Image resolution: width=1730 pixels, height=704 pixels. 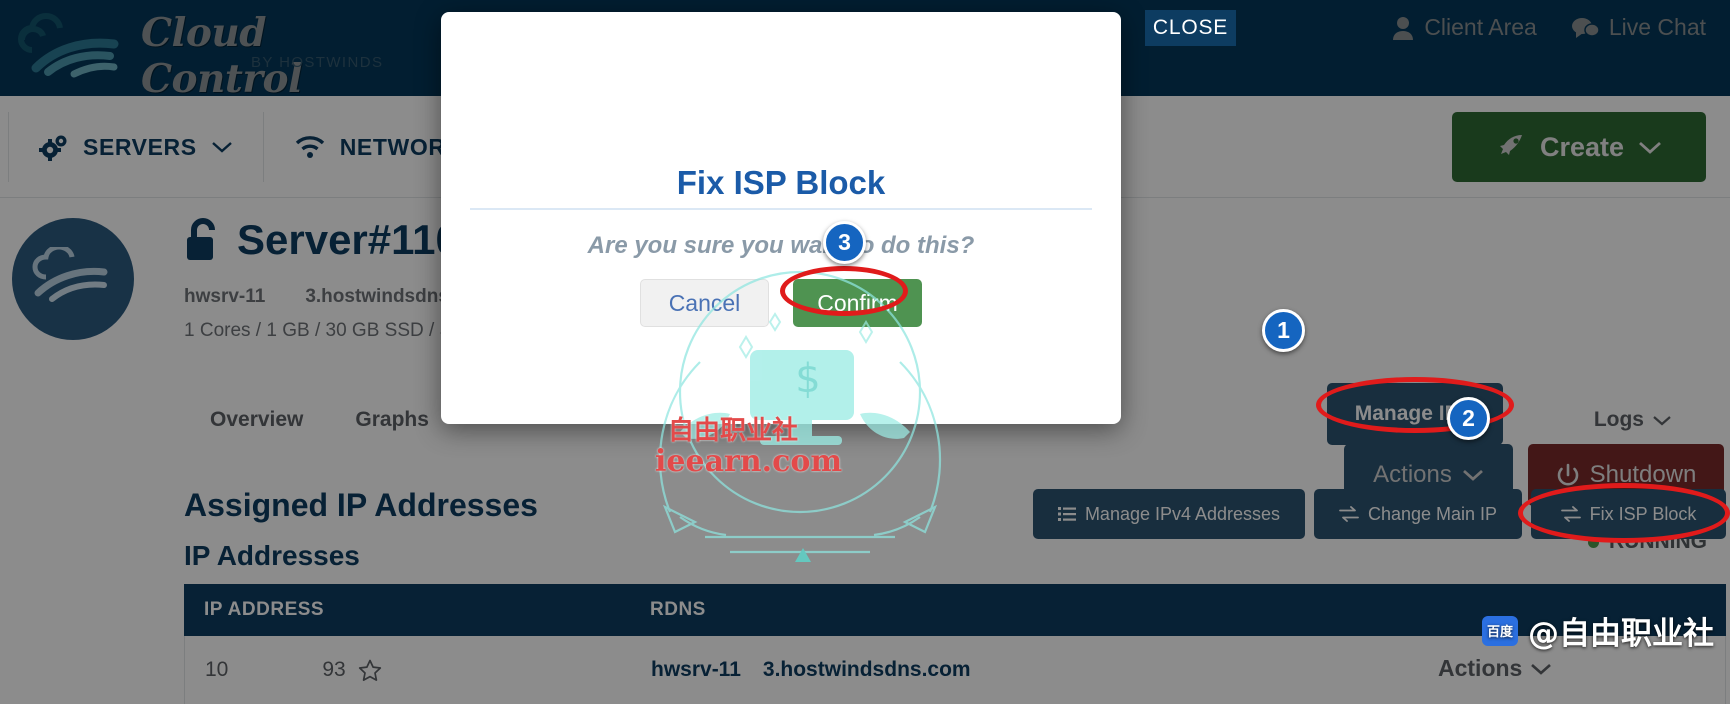 What do you see at coordinates (1510, 145) in the screenshot?
I see `rocket-icon` at bounding box center [1510, 145].